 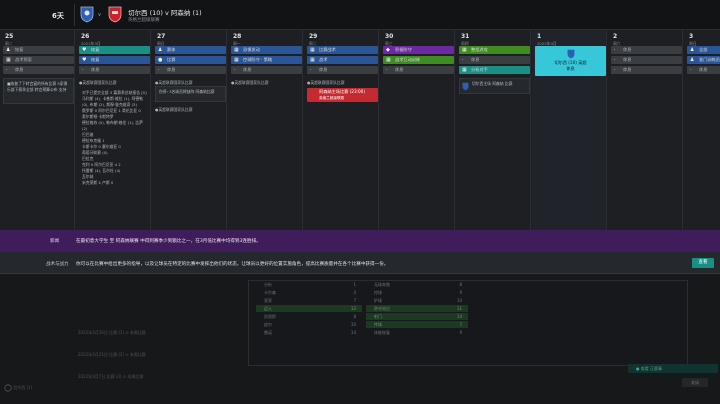 I want to click on shield-icon: ◆, so click(x=388, y=50).